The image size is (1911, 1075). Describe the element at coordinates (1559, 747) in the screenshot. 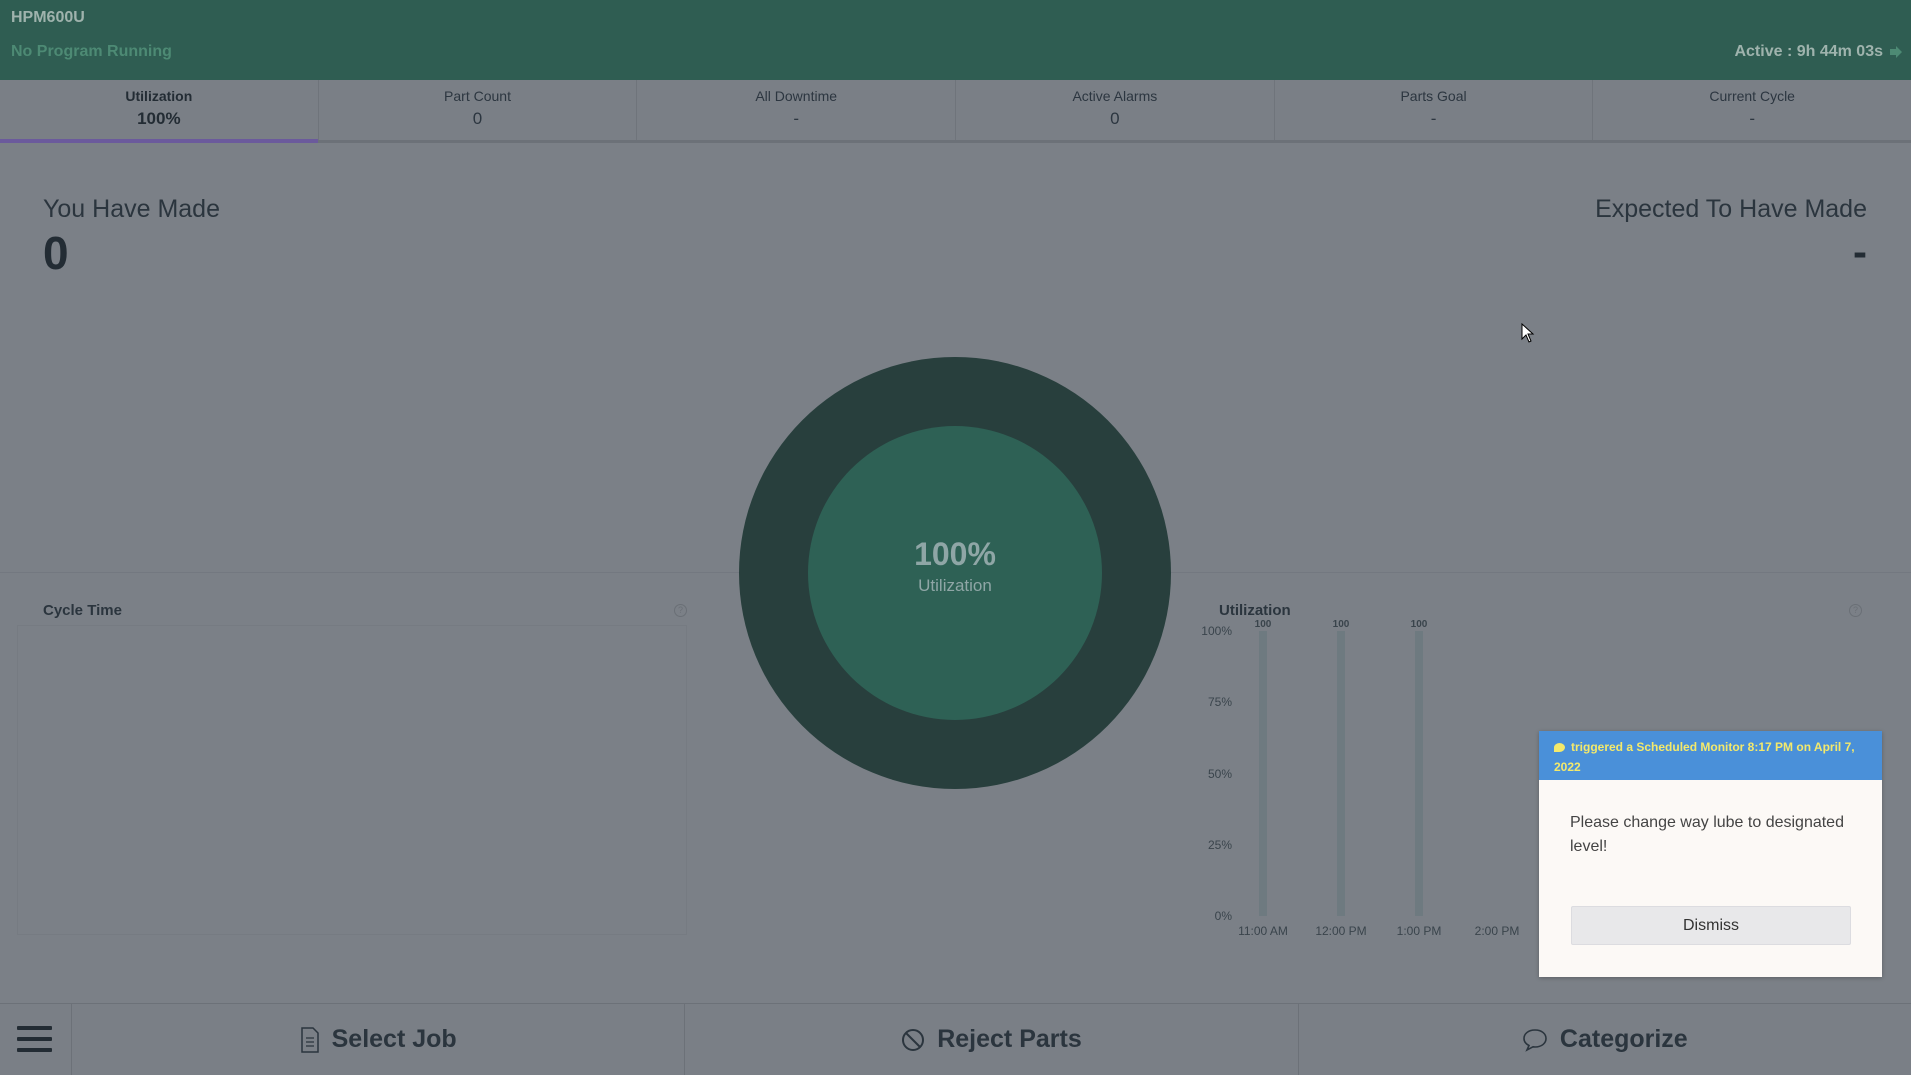

I see `chat-icon` at that location.